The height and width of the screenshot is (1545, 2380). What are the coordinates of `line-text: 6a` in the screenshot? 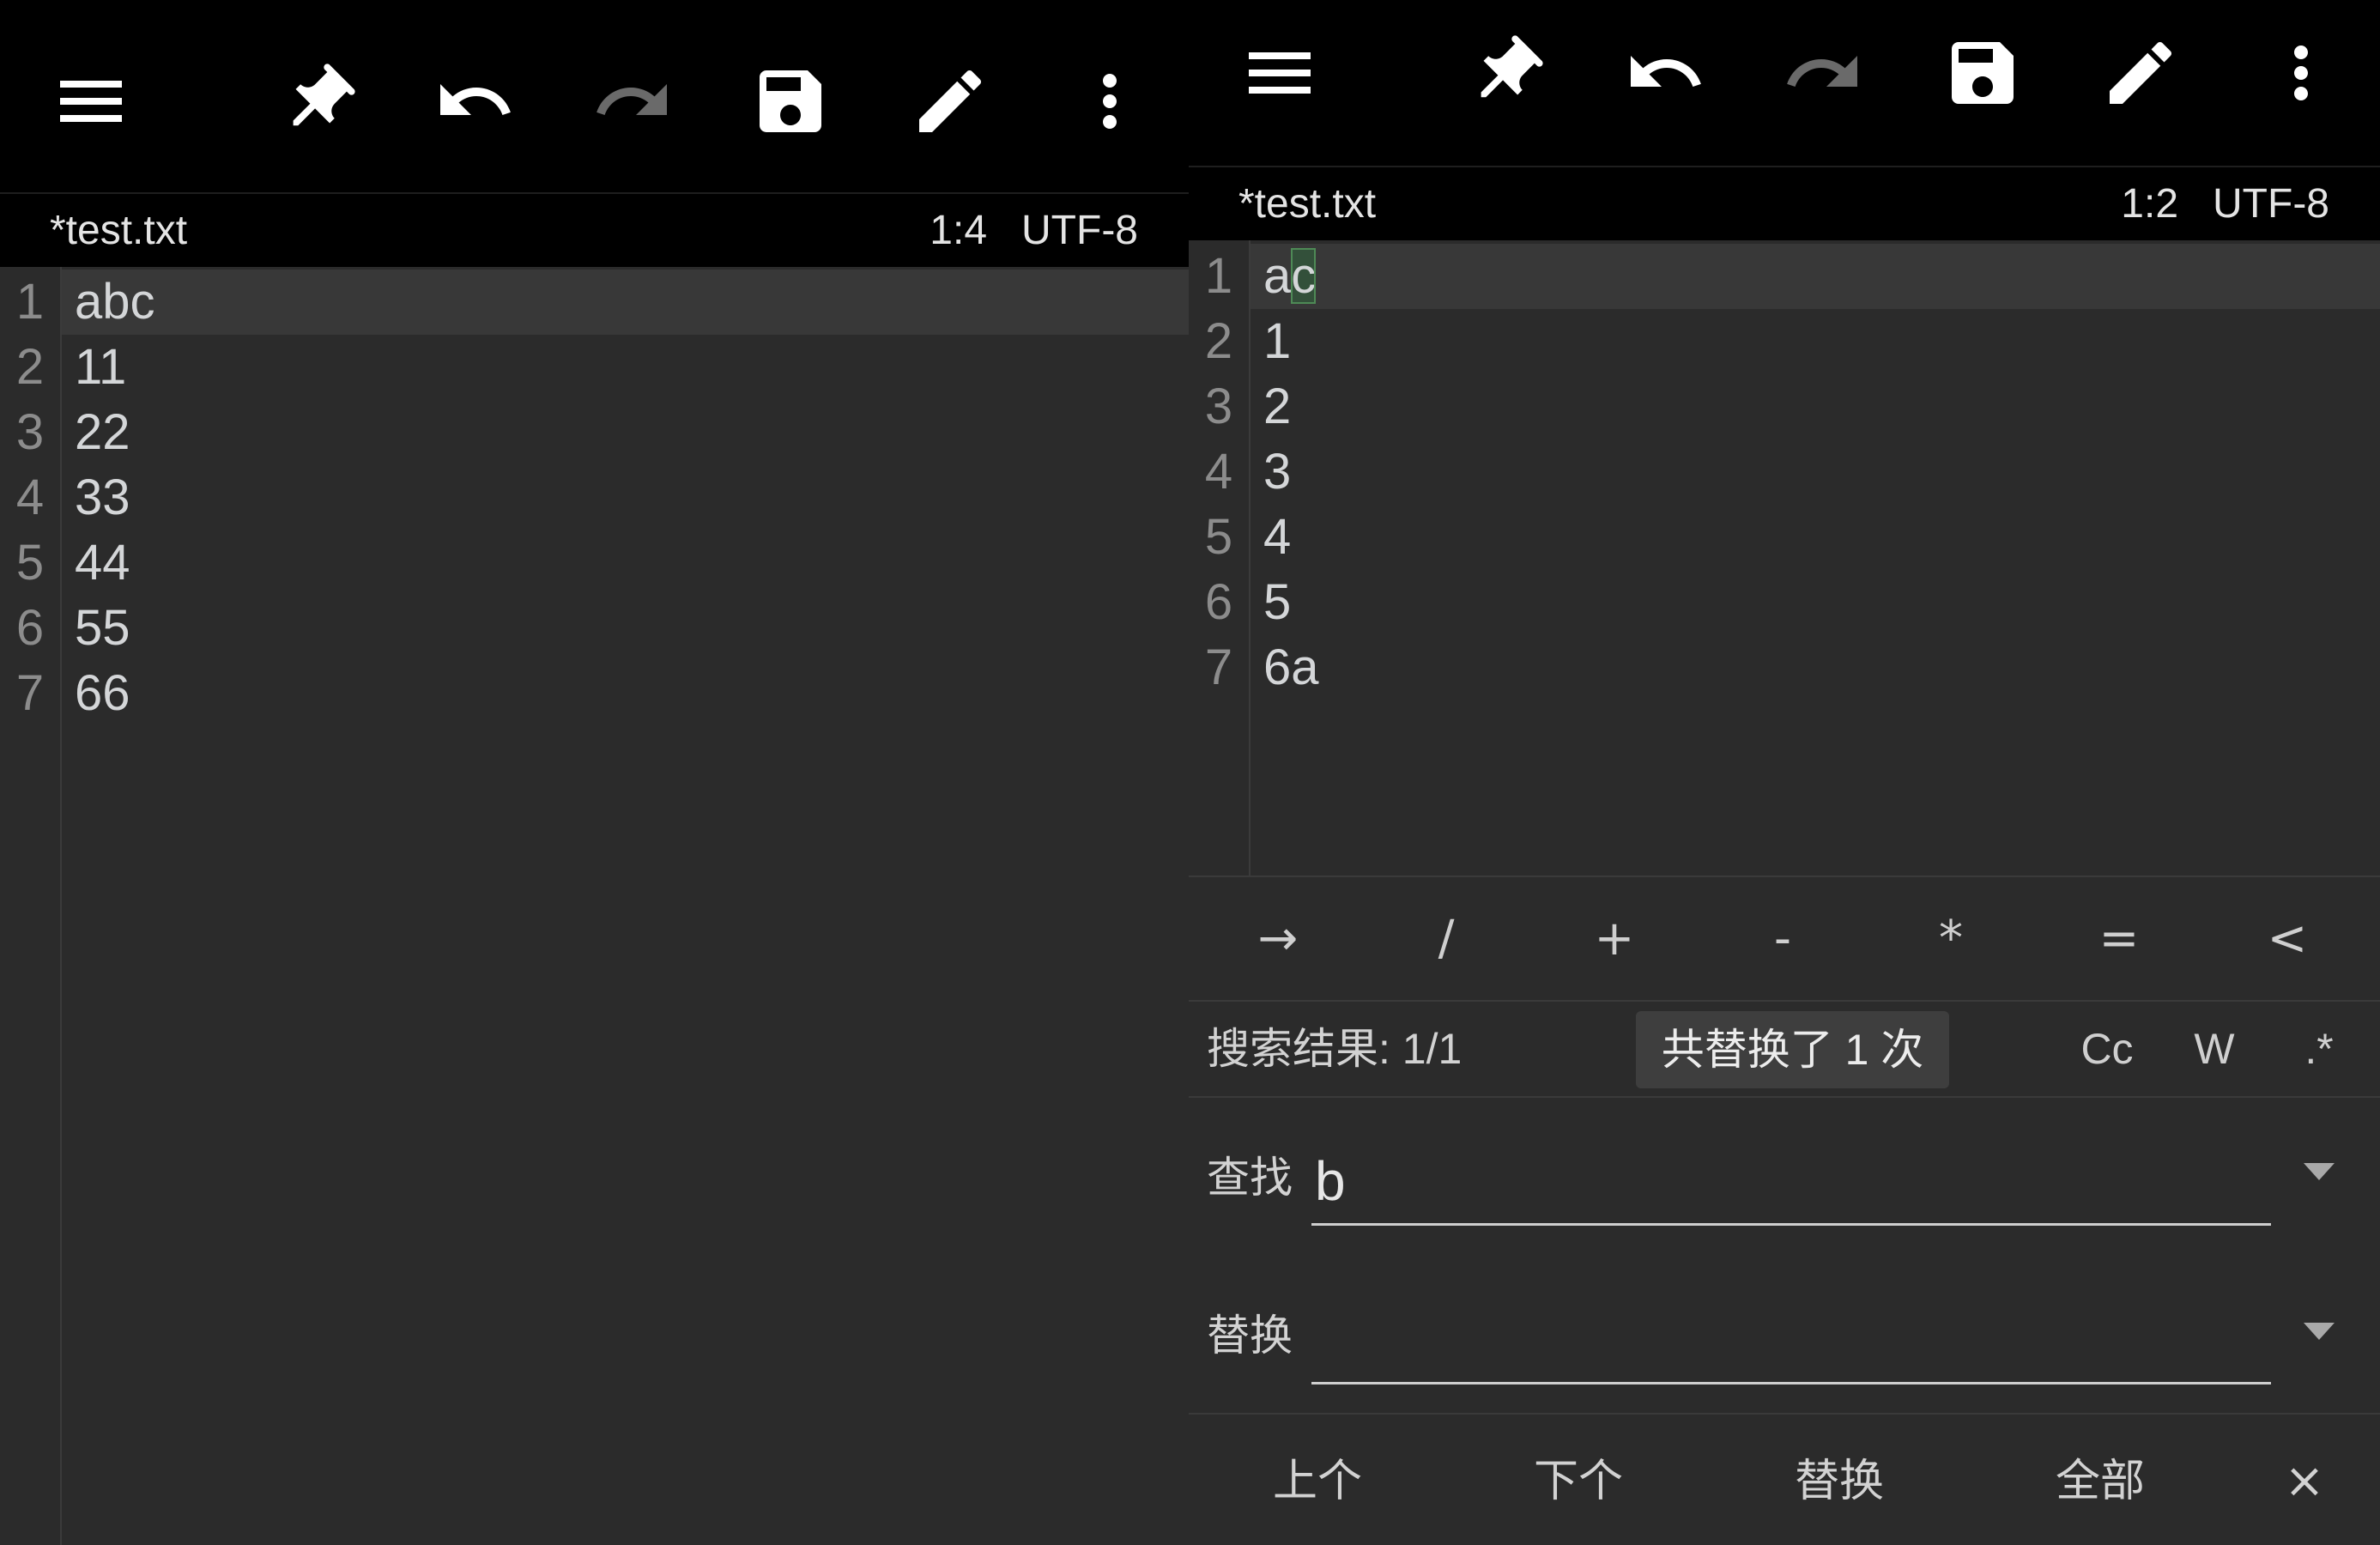 It's located at (1291, 667).